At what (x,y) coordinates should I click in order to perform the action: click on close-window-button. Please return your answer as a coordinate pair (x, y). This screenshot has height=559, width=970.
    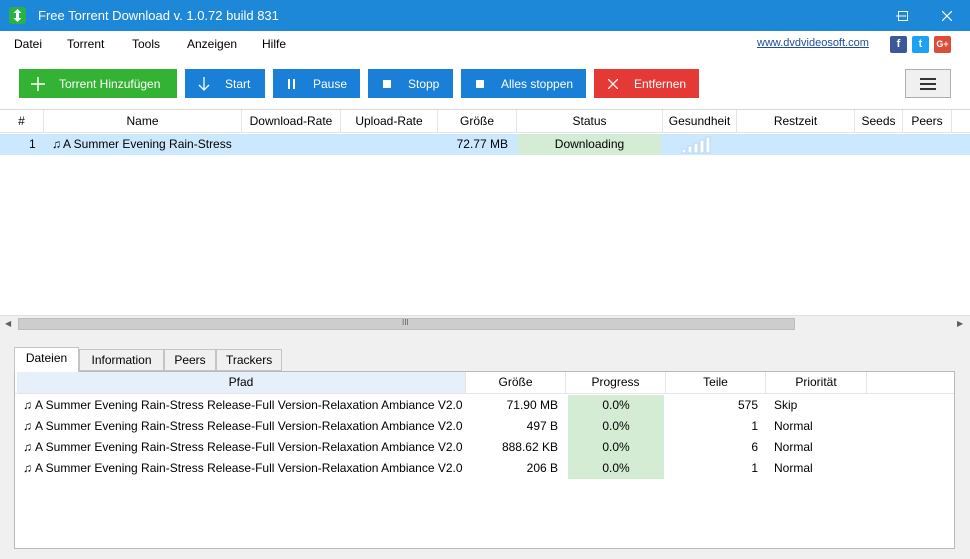
    Looking at the image, I should click on (947, 15).